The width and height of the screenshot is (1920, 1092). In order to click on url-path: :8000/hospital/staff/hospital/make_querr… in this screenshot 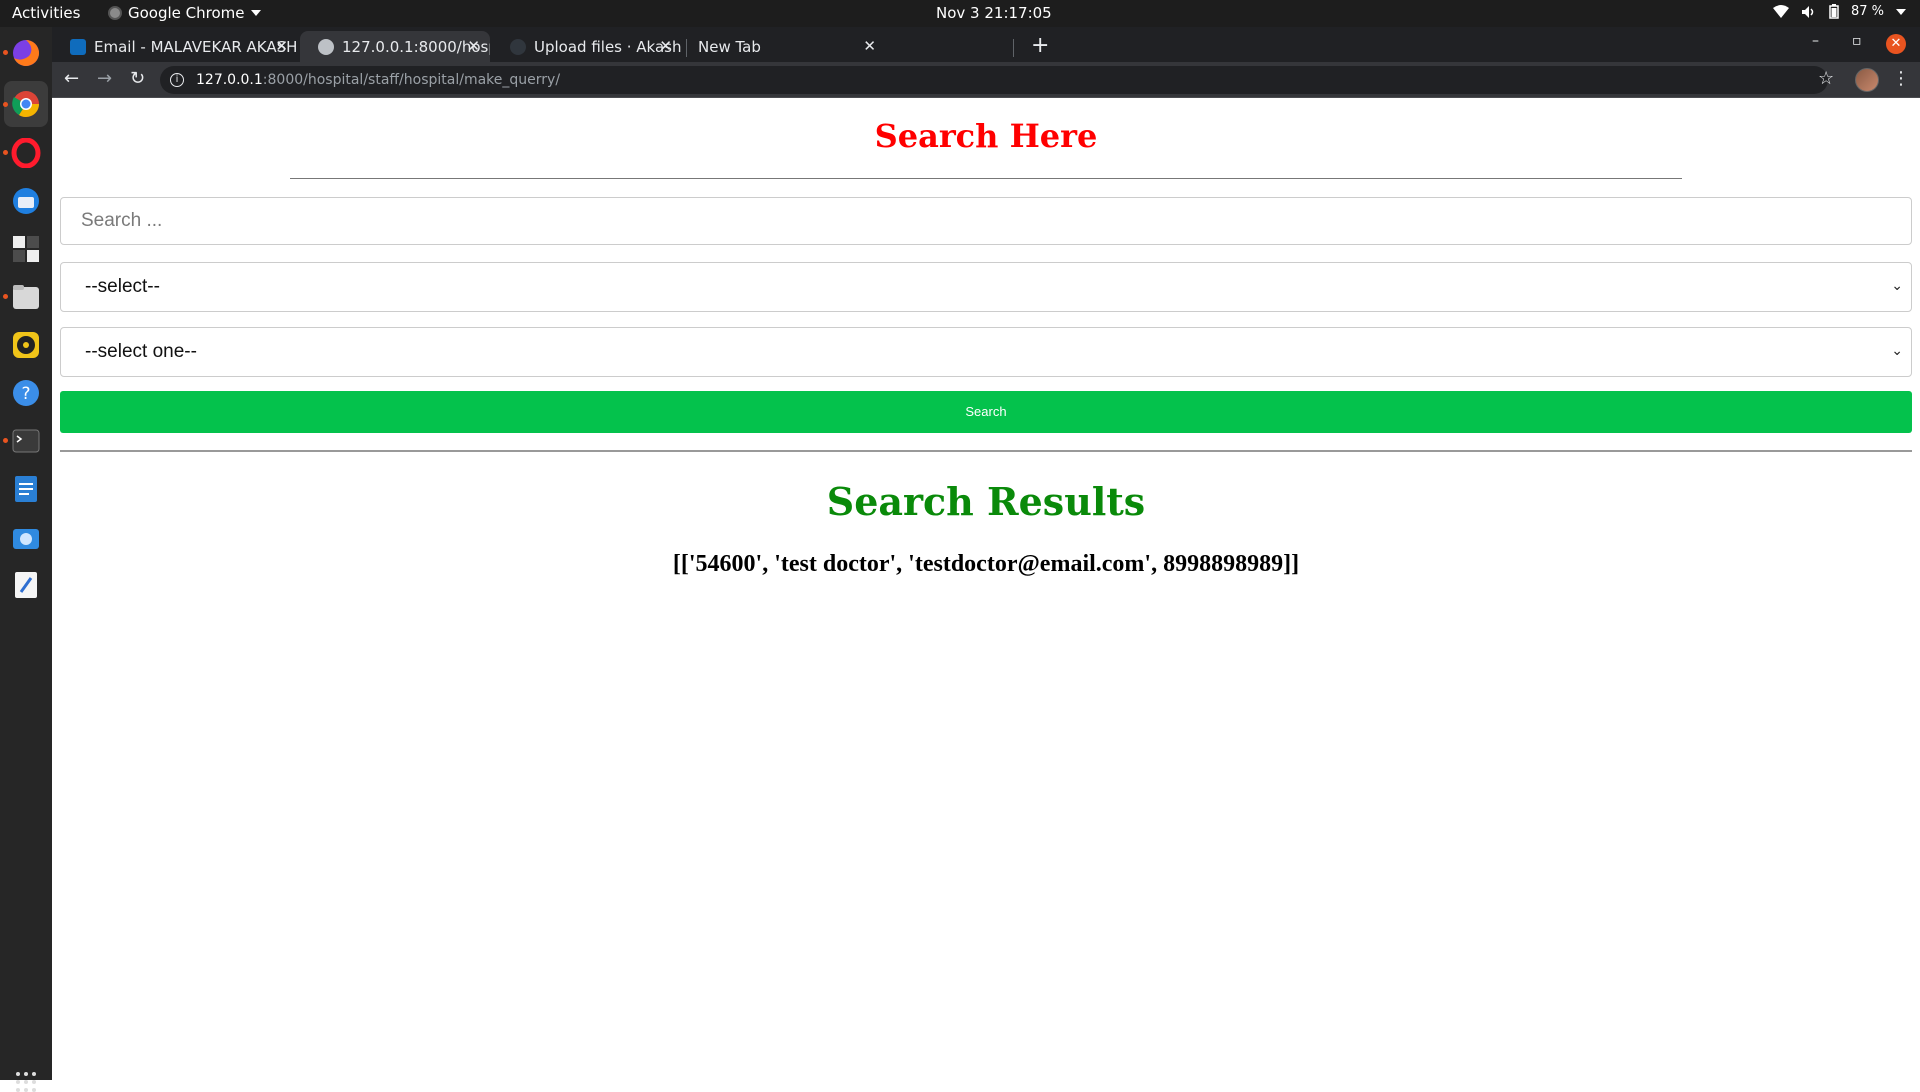, I will do `click(411, 80)`.